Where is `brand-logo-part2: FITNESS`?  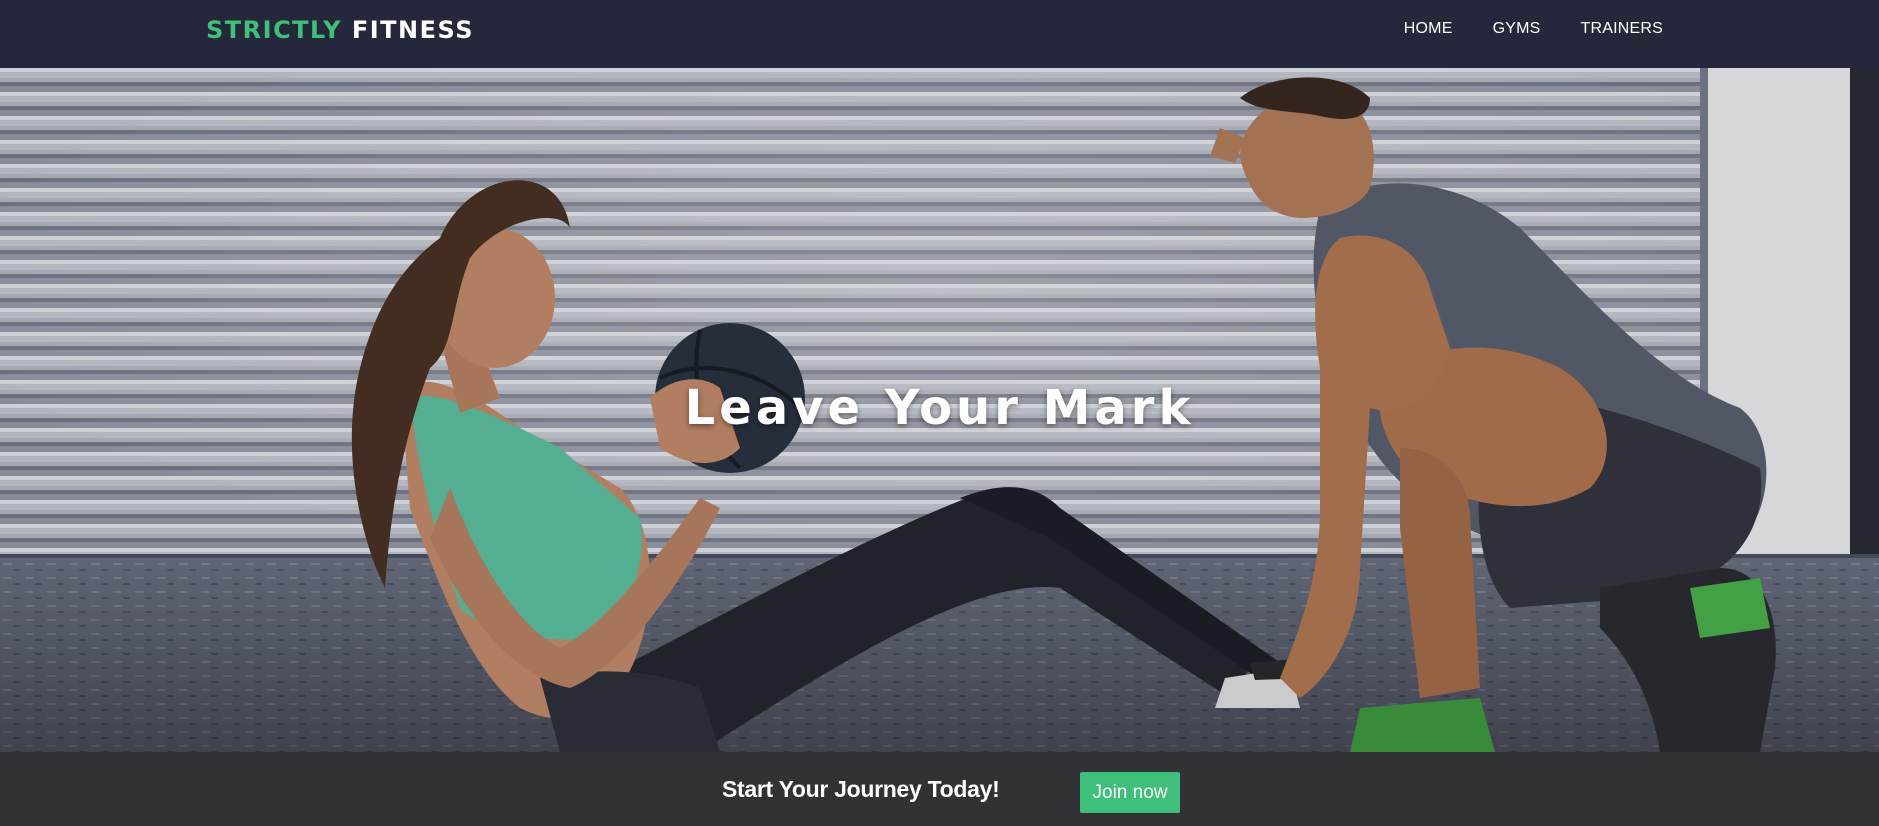 brand-logo-part2: FITNESS is located at coordinates (413, 30).